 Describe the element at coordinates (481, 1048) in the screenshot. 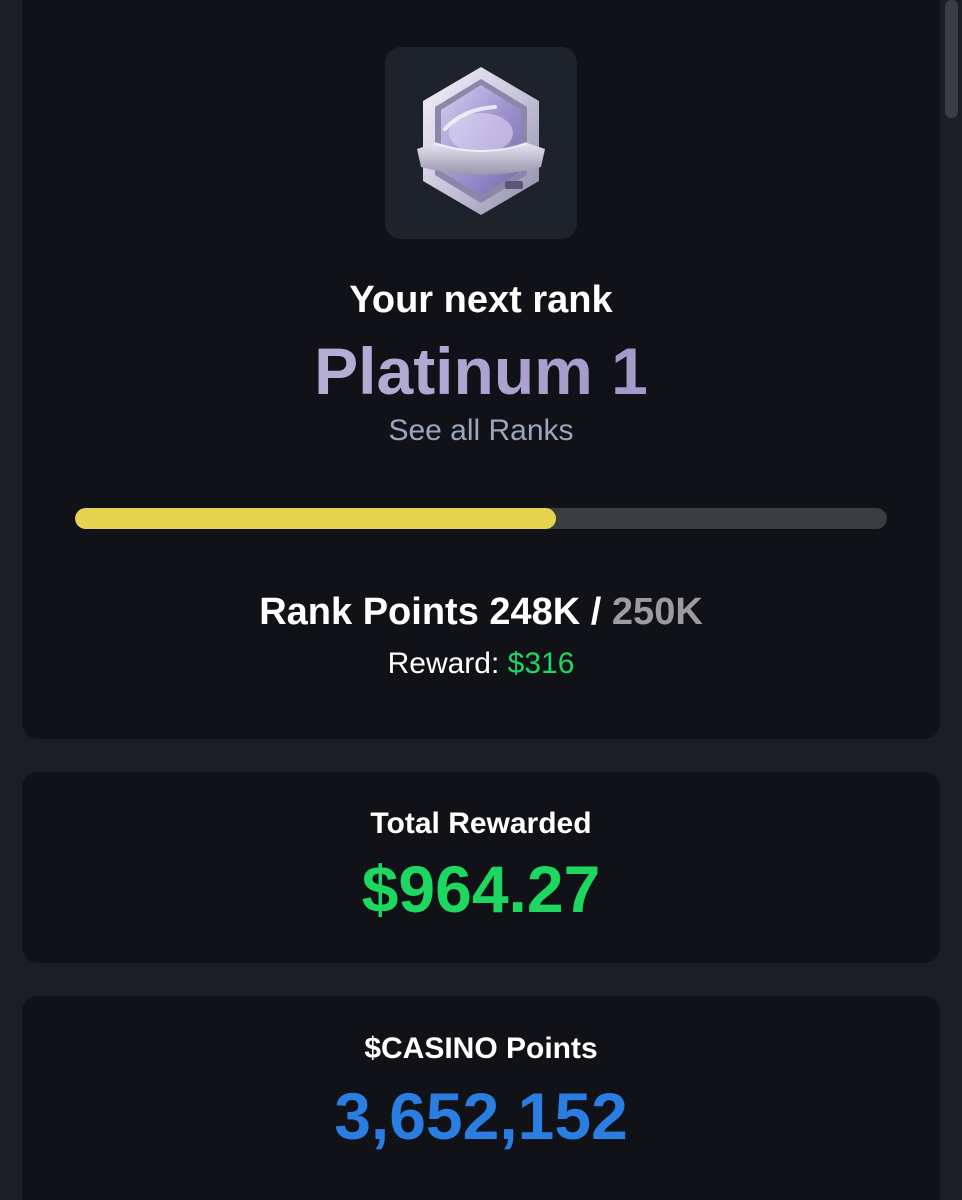

I see `casino-points-label: $CASINO Points` at that location.